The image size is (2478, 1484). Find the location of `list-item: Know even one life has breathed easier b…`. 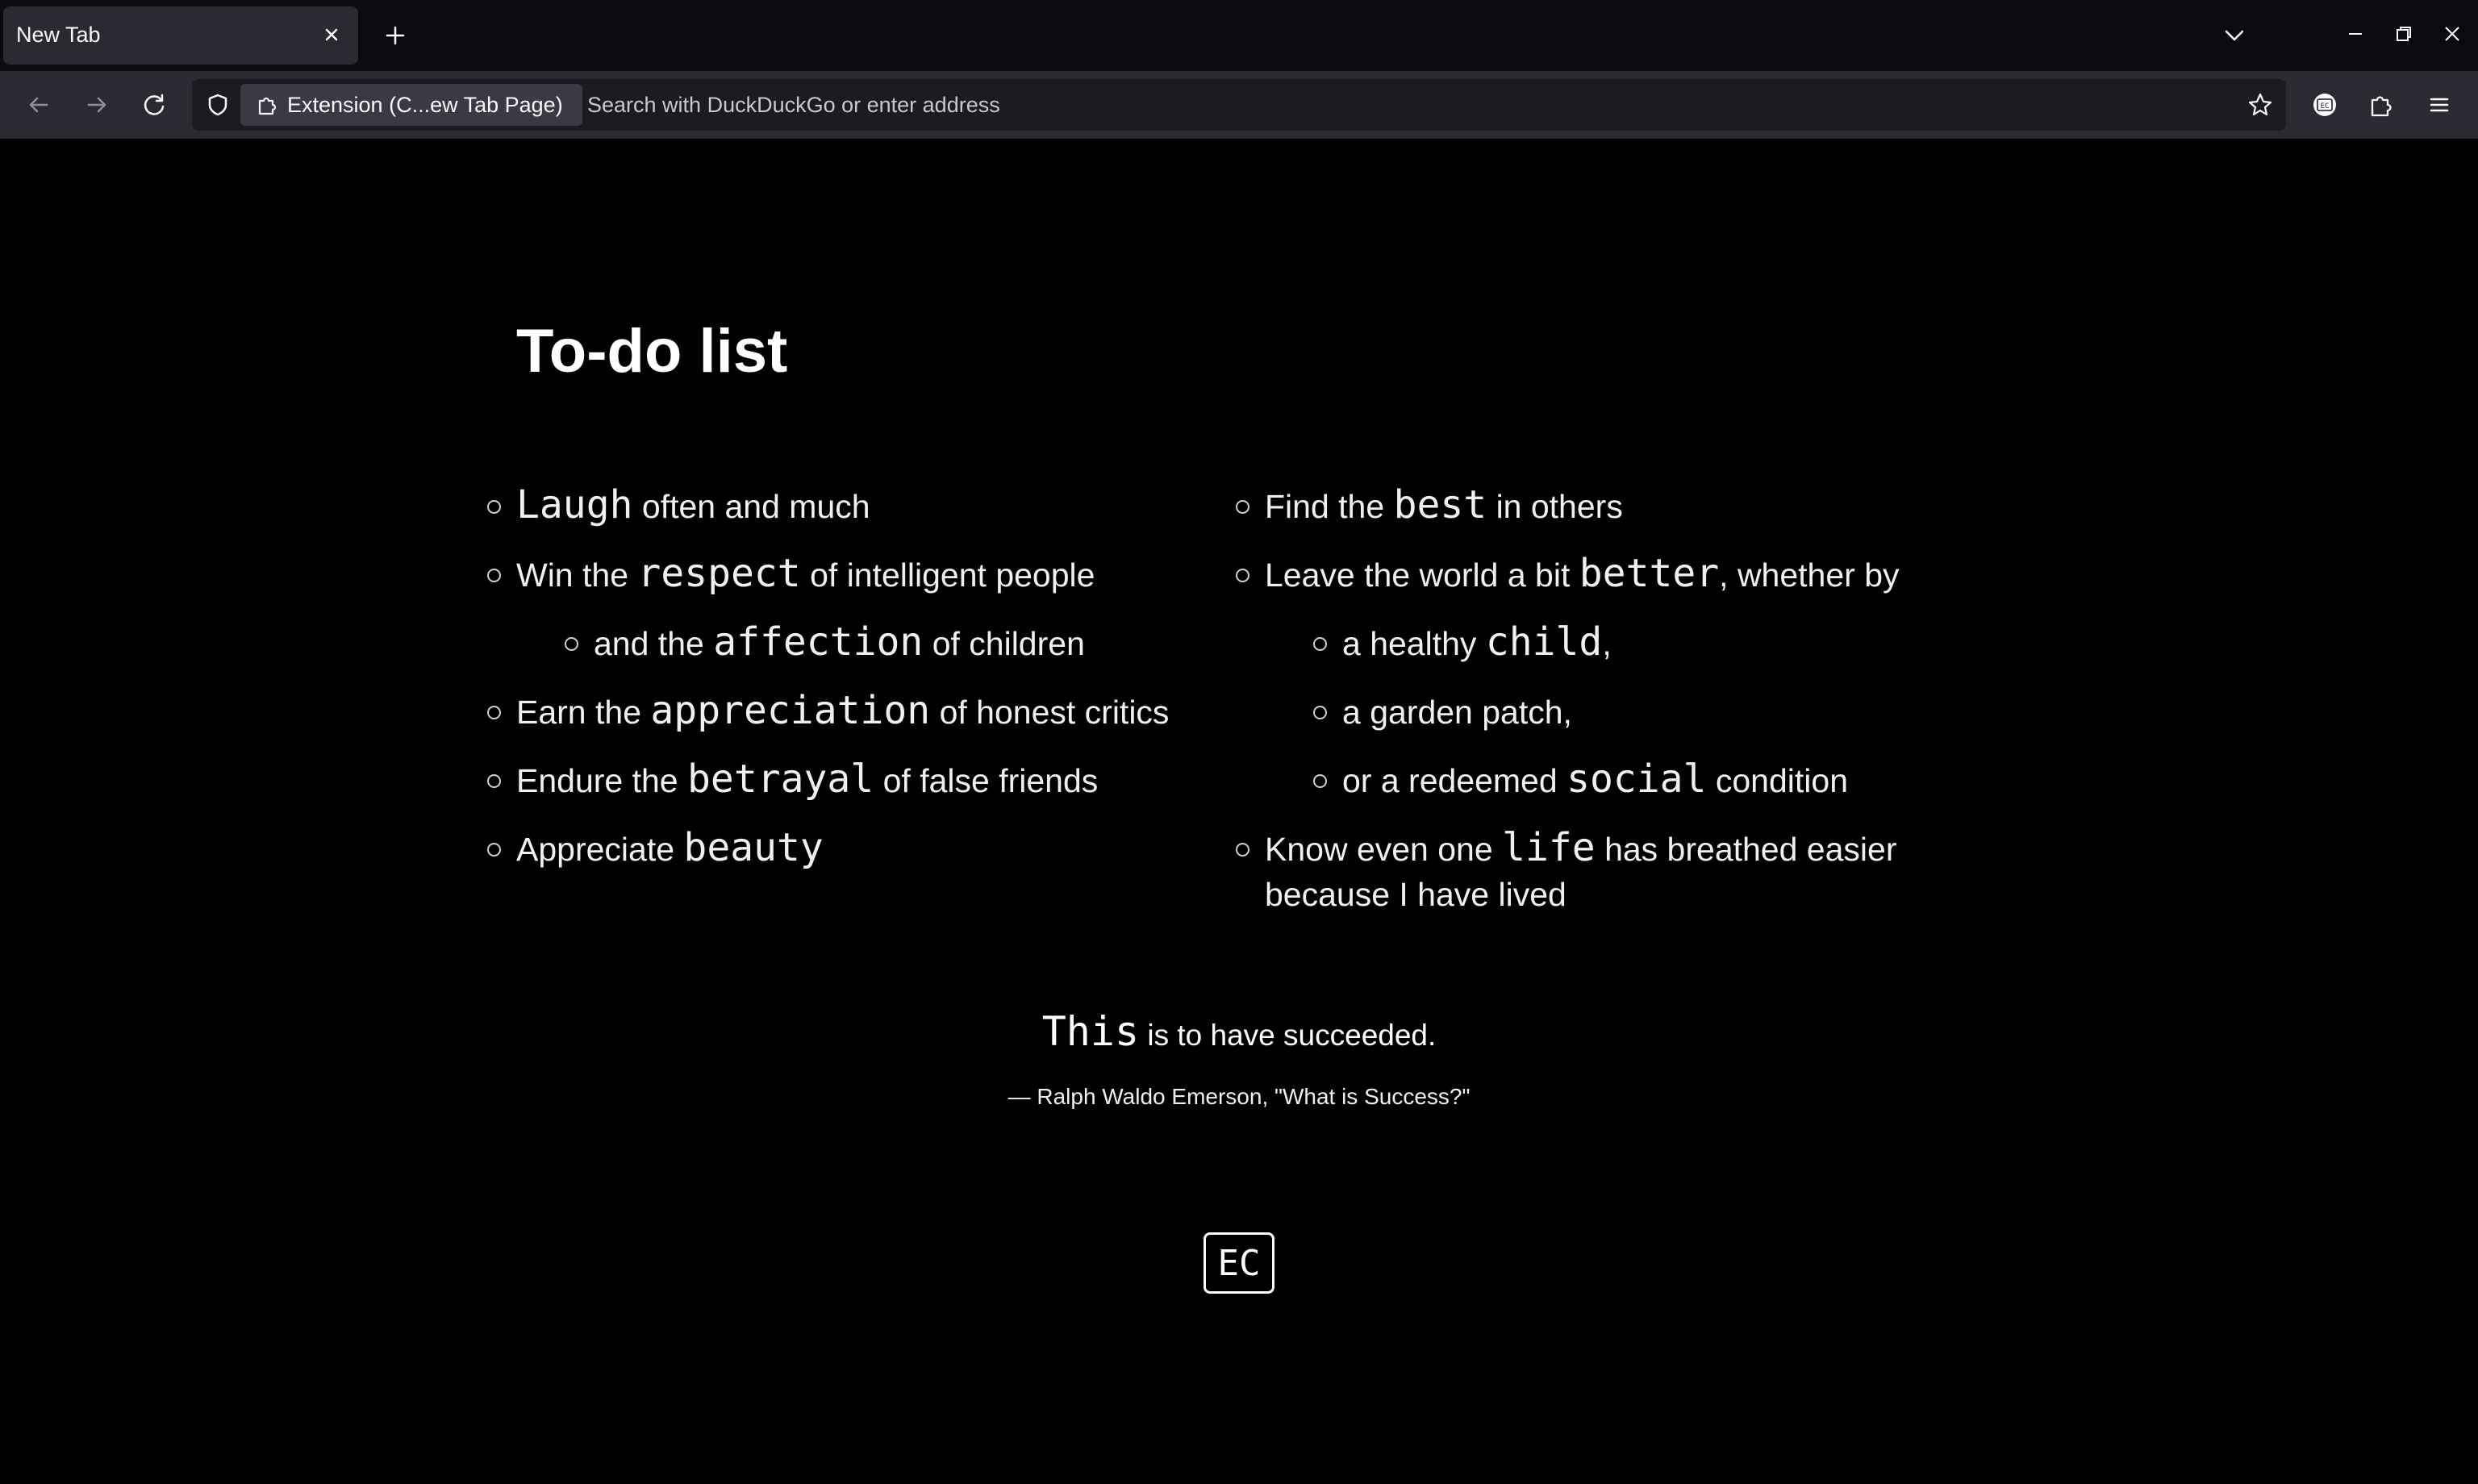

list-item: Know even one life has breathed easier b… is located at coordinates (1605, 871).